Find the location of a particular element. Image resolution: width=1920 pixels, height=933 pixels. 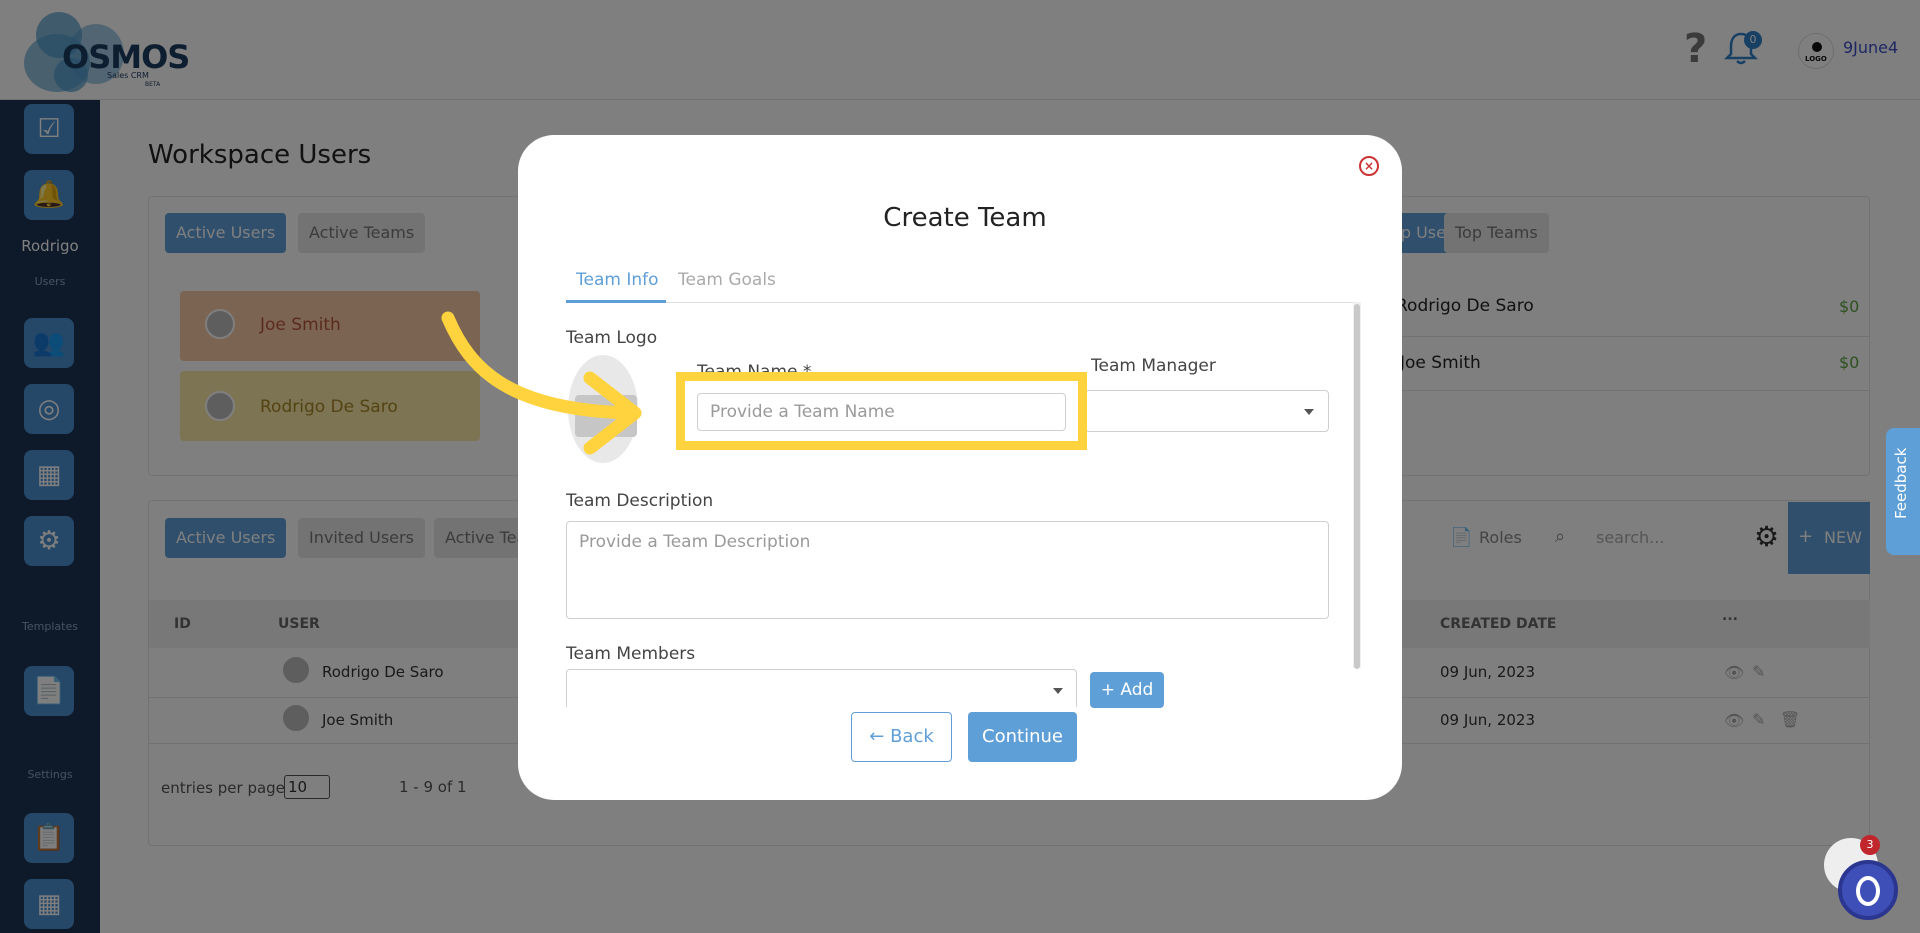

chat-icon is located at coordinates (1868, 891).